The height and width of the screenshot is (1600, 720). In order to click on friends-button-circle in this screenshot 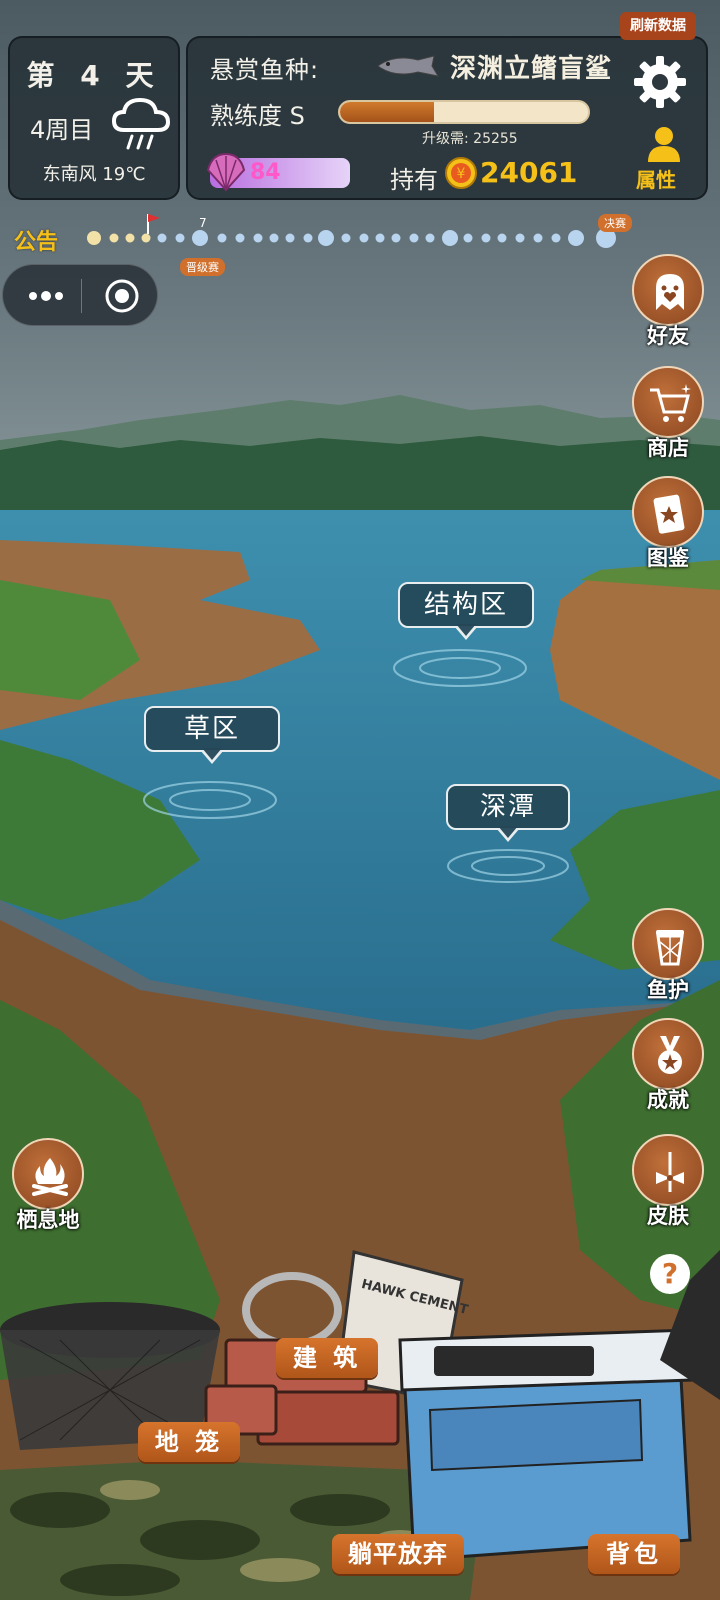, I will do `click(668, 290)`.